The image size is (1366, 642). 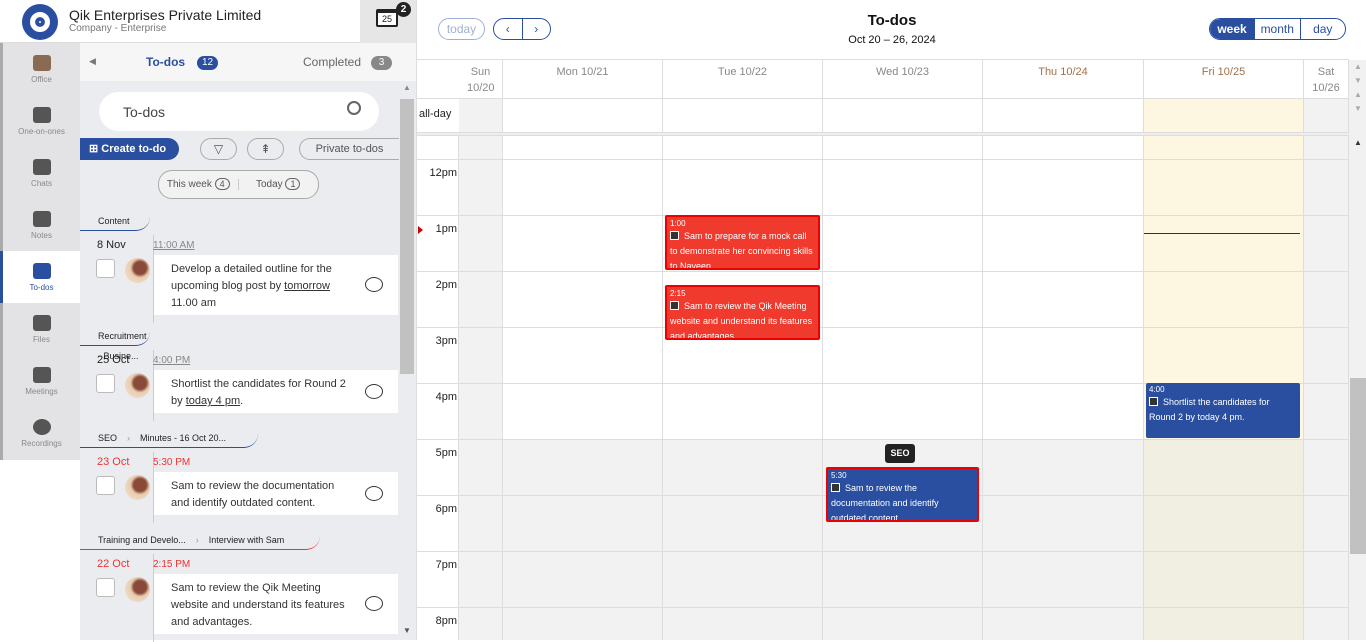 I want to click on nav-item-recordings: Recordings, so click(x=41, y=433).